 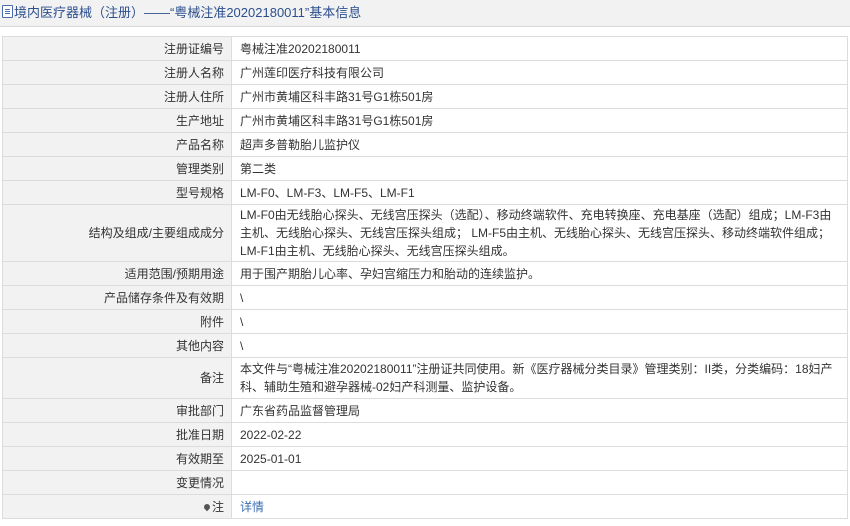 I want to click on table-row-approval-date: 批准日期 2022-02-22, so click(x=425, y=434).